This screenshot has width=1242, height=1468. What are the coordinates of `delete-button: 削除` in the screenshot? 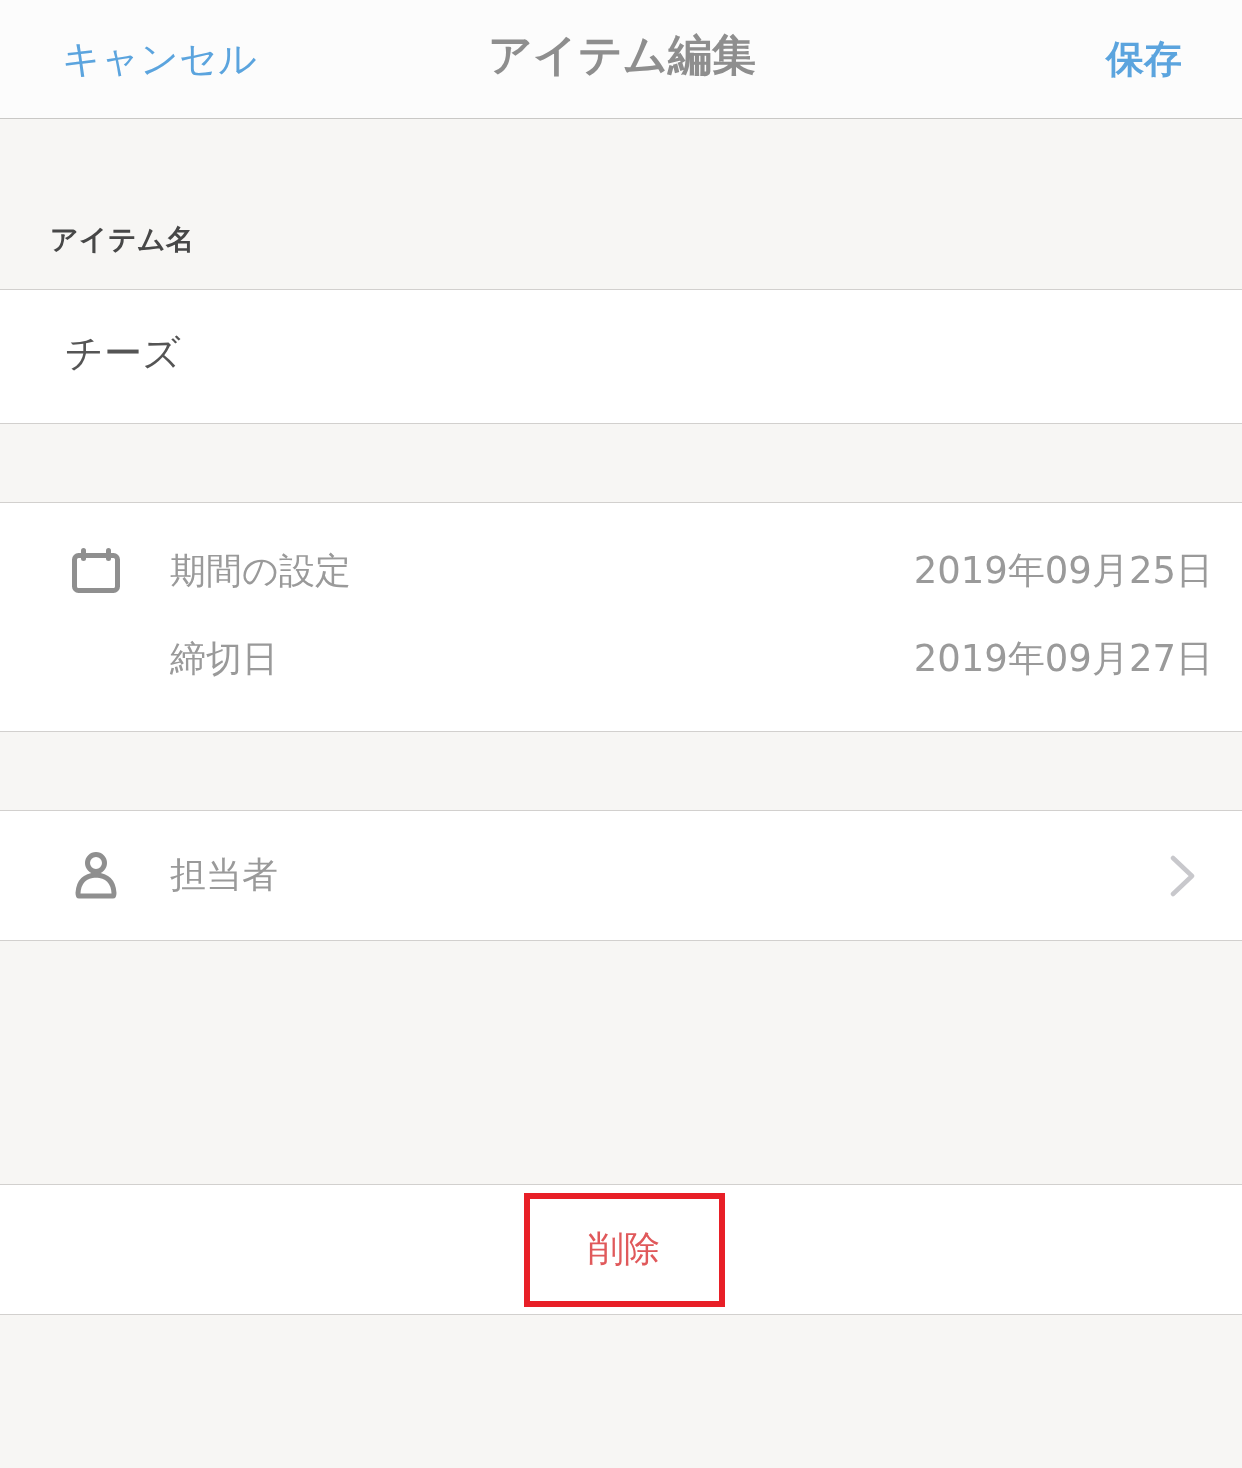 It's located at (624, 1249).